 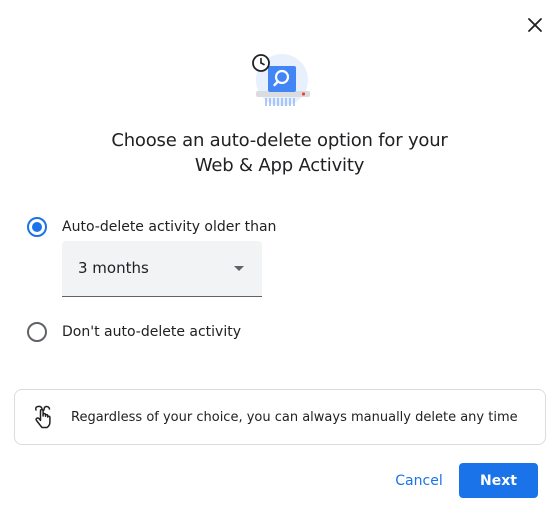 I want to click on next-button: Next, so click(x=498, y=480).